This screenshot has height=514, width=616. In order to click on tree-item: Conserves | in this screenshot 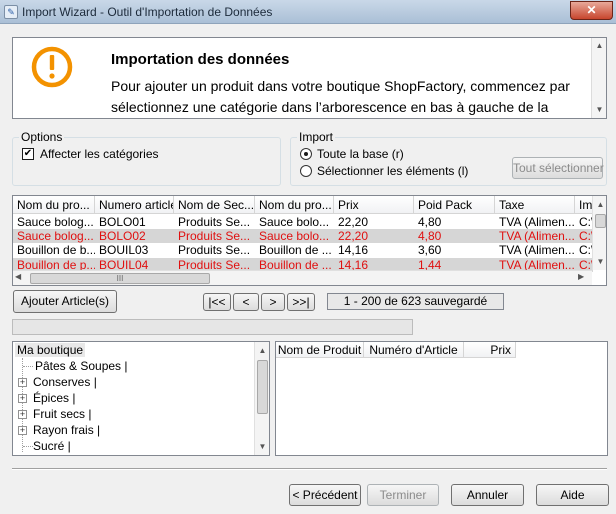, I will do `click(65, 382)`.